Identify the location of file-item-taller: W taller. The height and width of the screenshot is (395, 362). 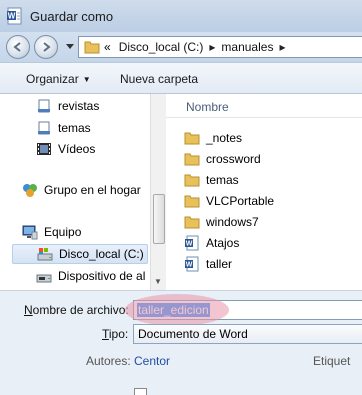
(208, 264).